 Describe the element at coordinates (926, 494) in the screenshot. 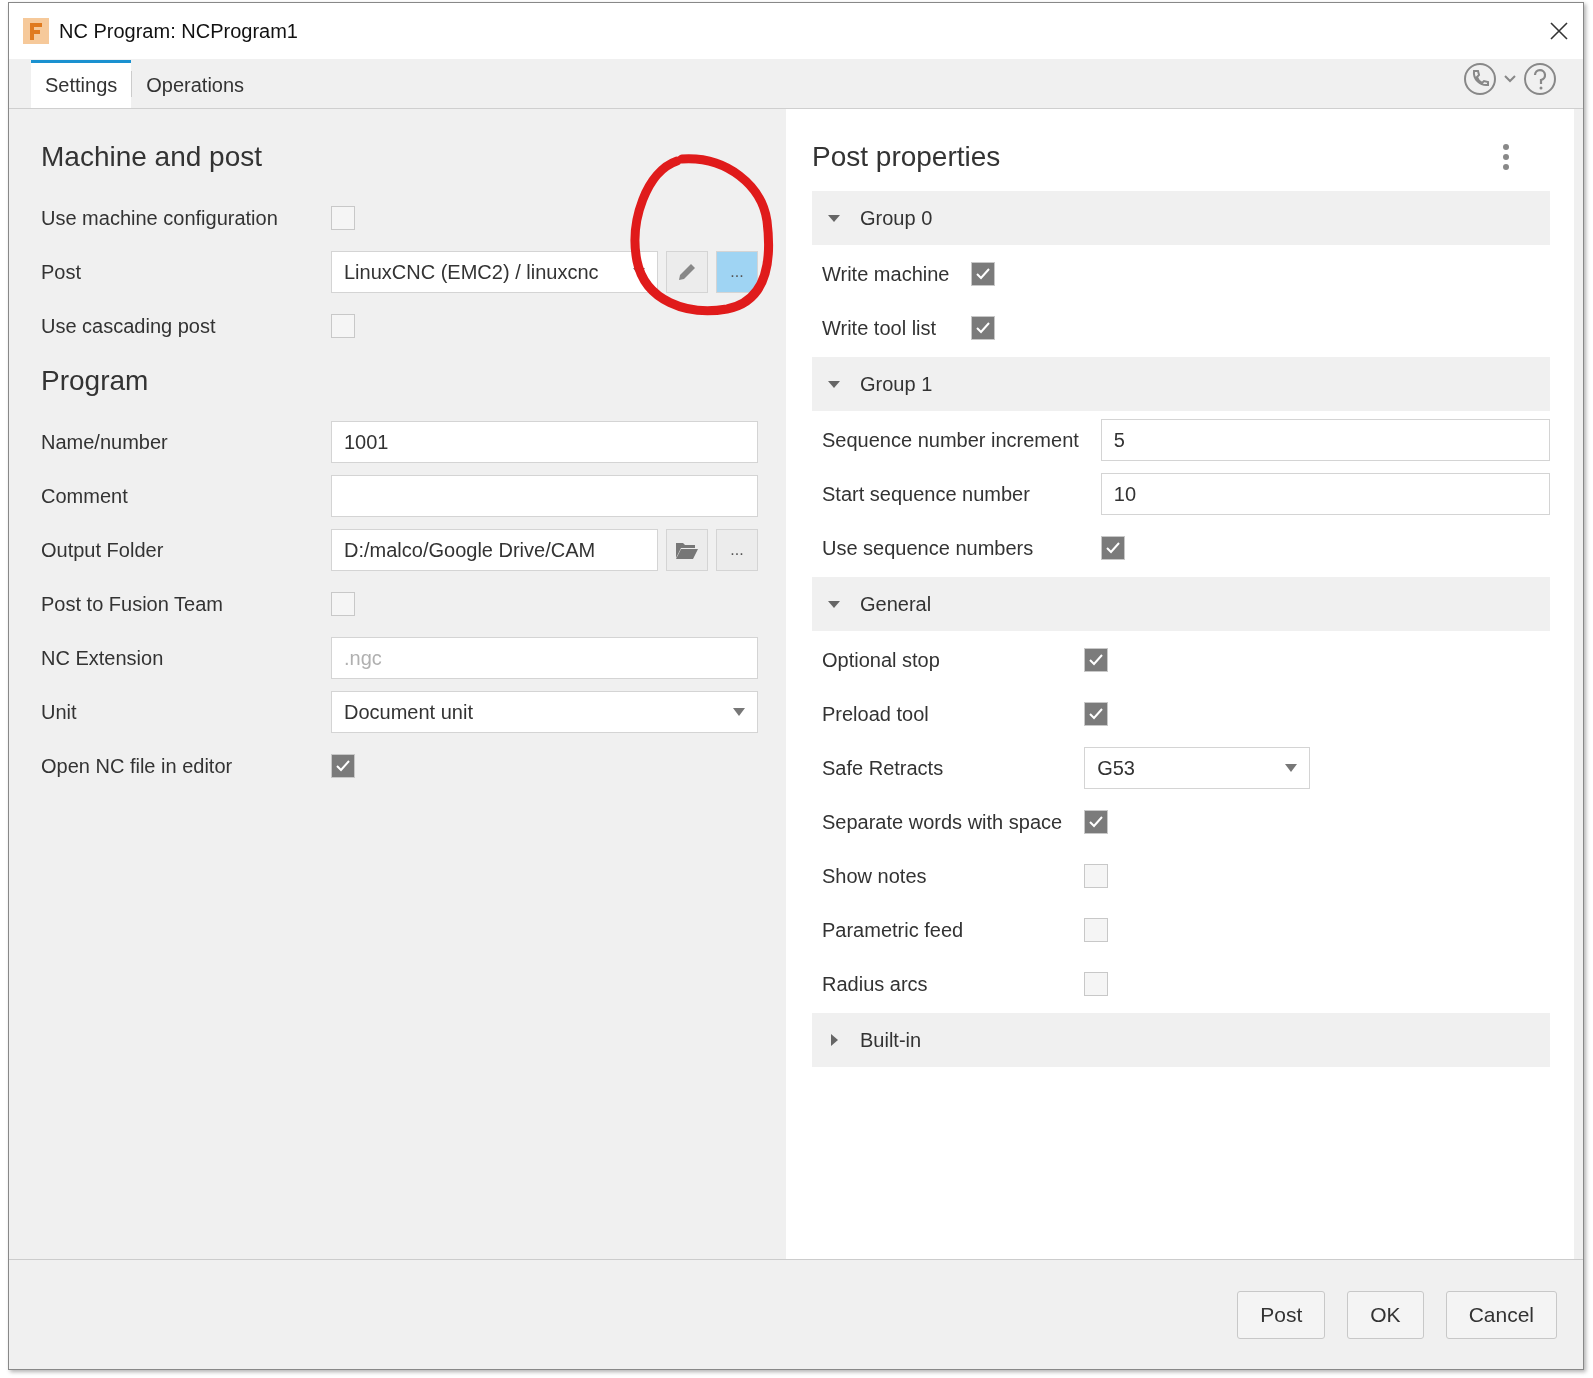

I see `property-label: Start sequence number` at that location.